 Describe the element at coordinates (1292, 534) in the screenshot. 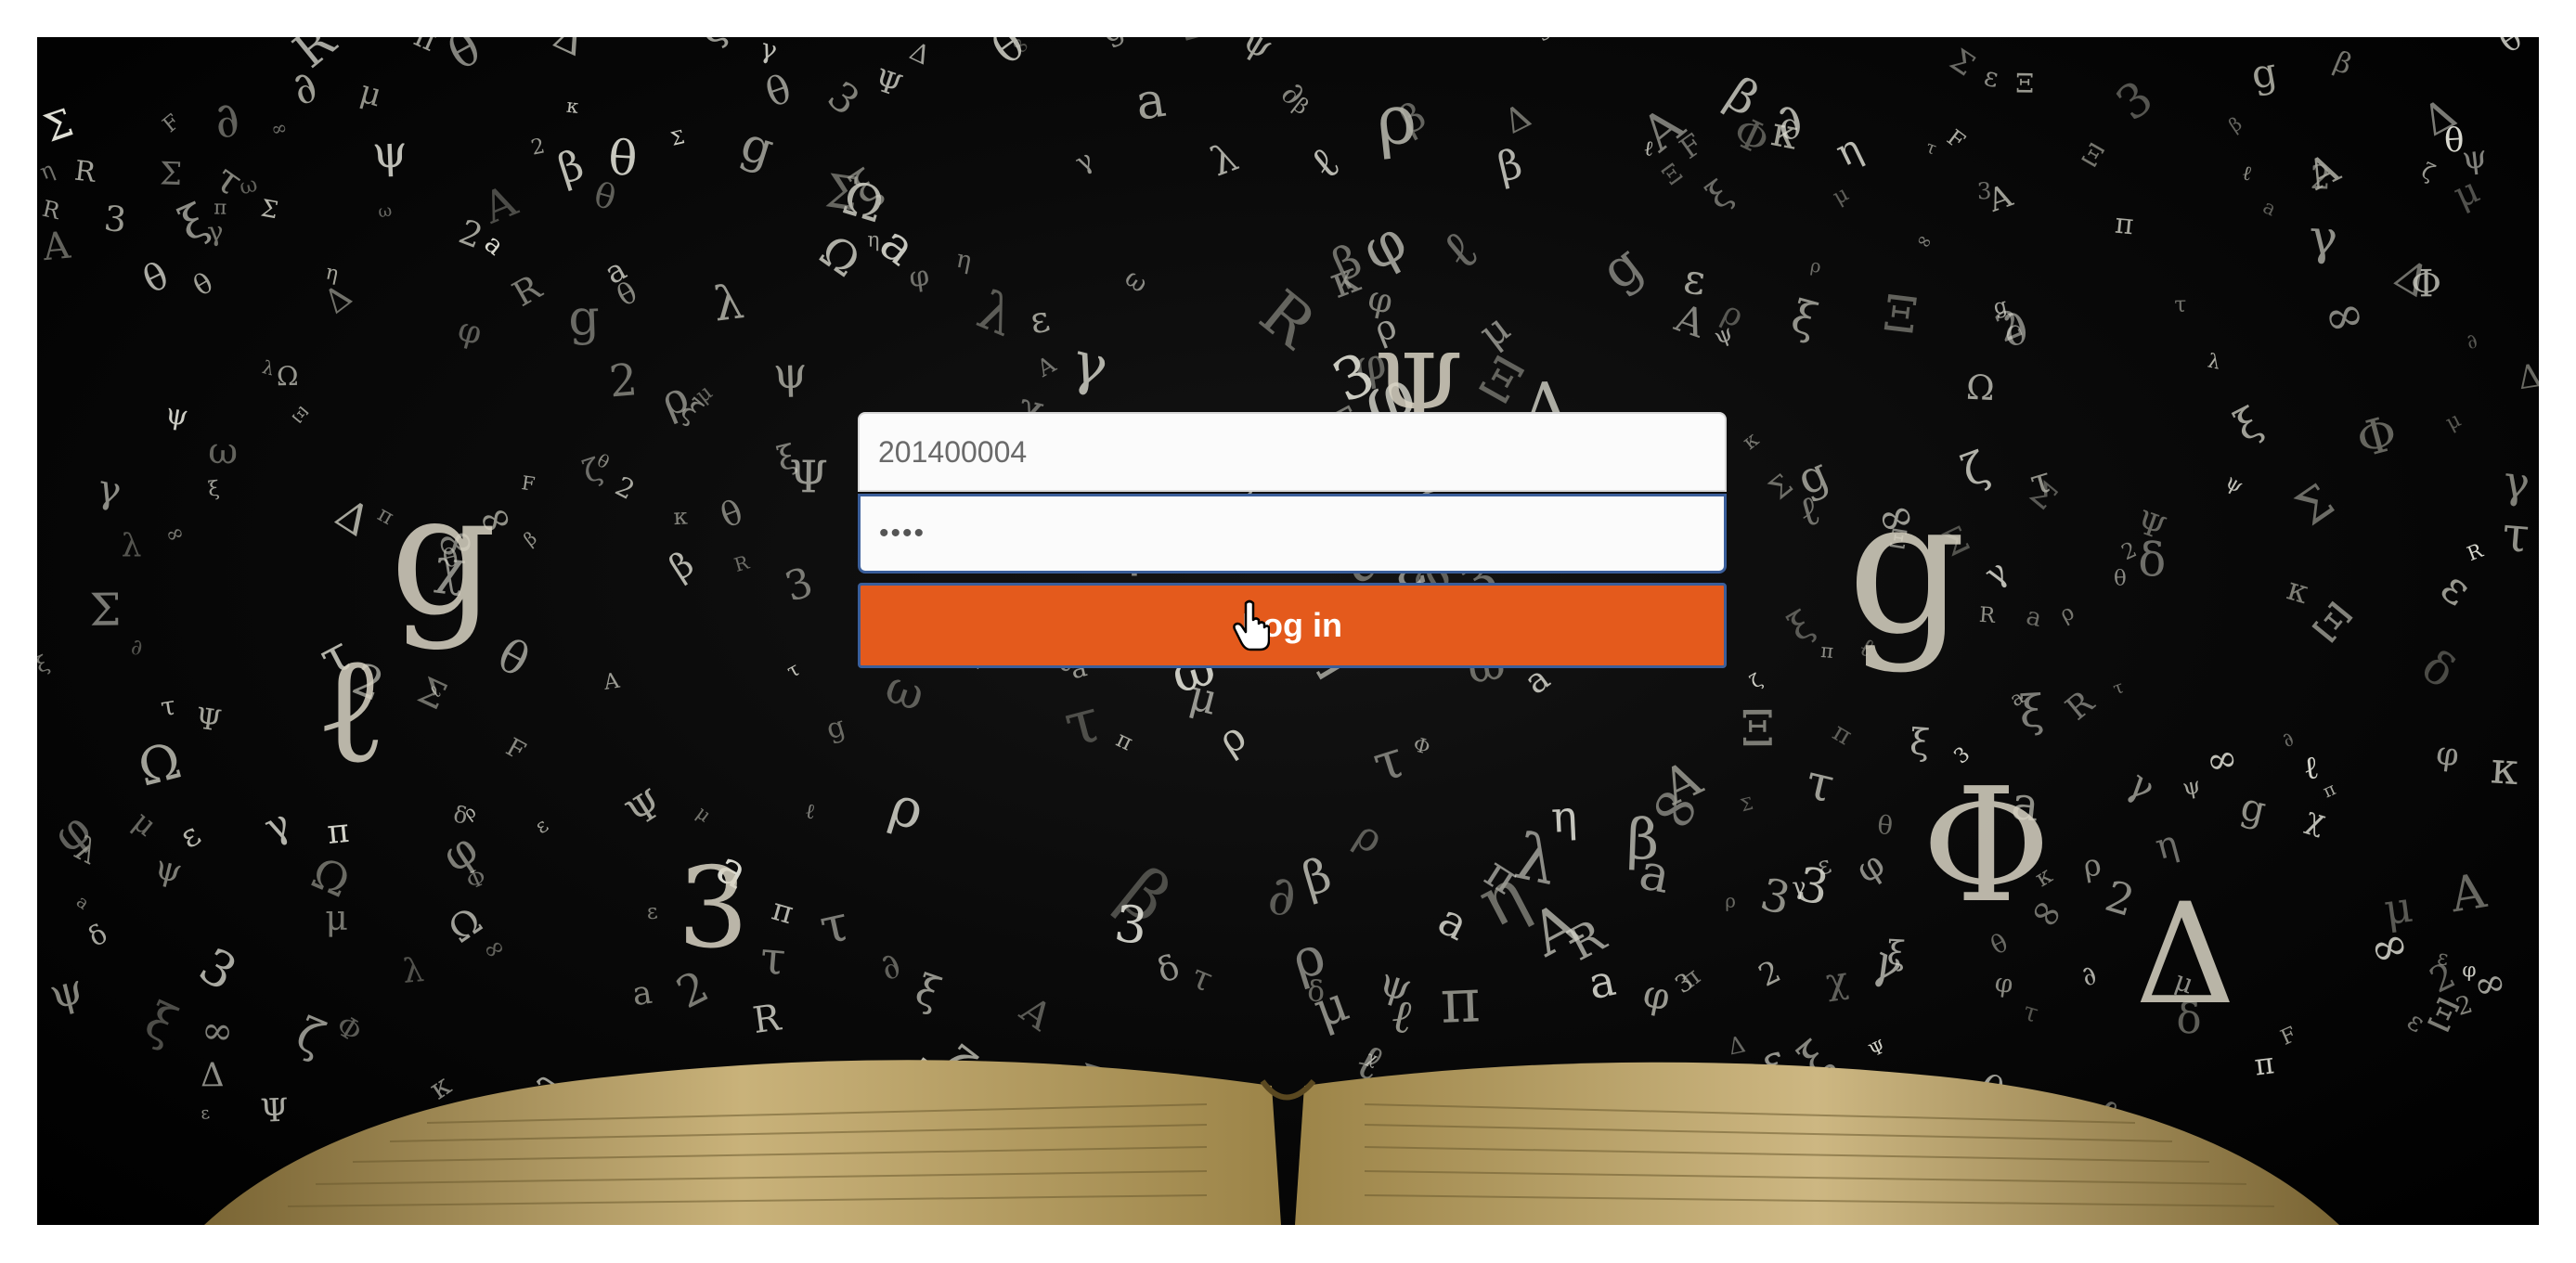

I see `password-input: ••••` at that location.